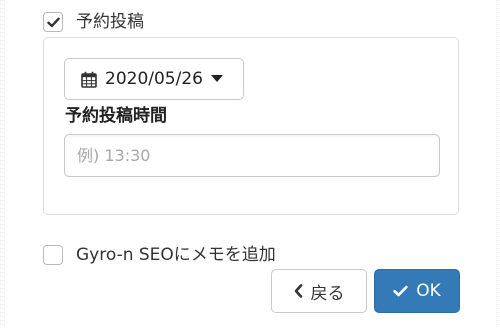 This screenshot has height=328, width=500. I want to click on date-picker-button: 2020/05/26, so click(154, 79).